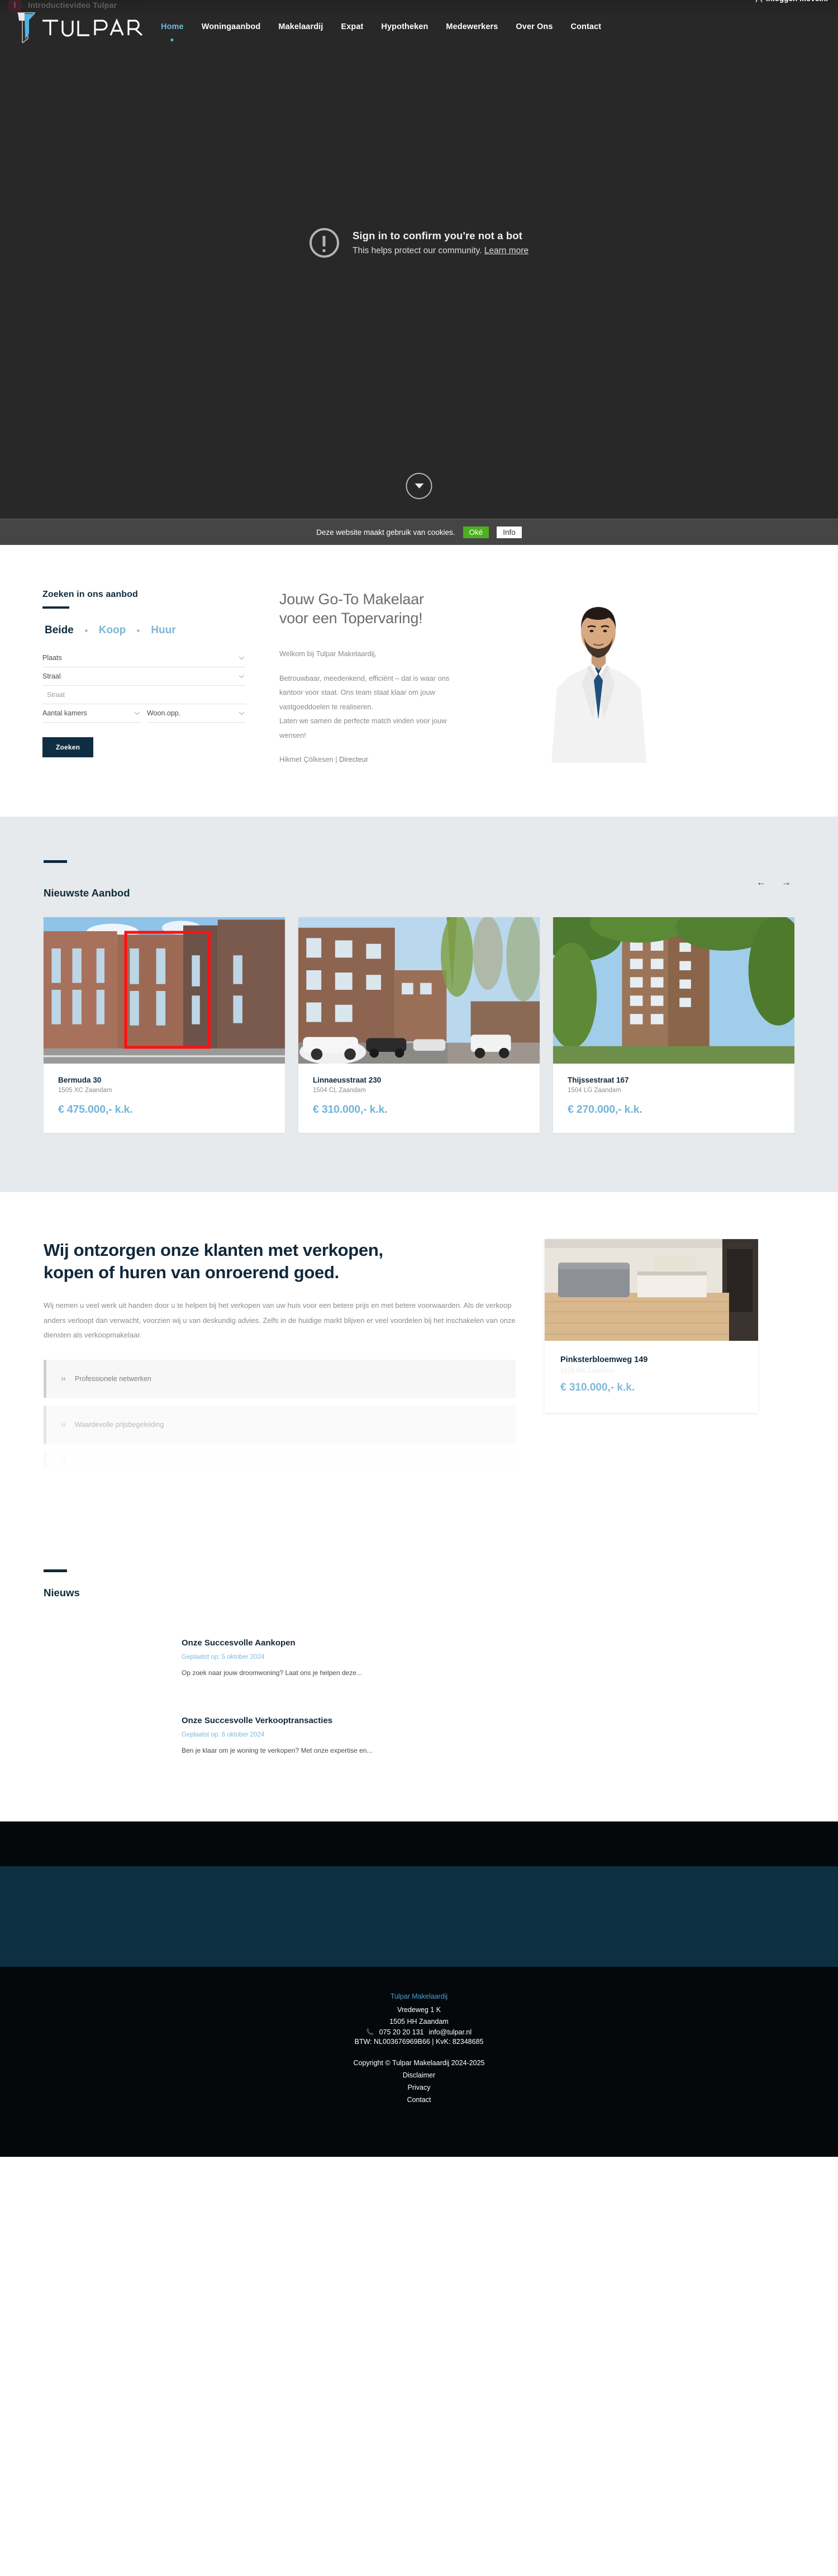  I want to click on news-item-date: Geplaatst op: 6 oktober 2024, so click(223, 1734).